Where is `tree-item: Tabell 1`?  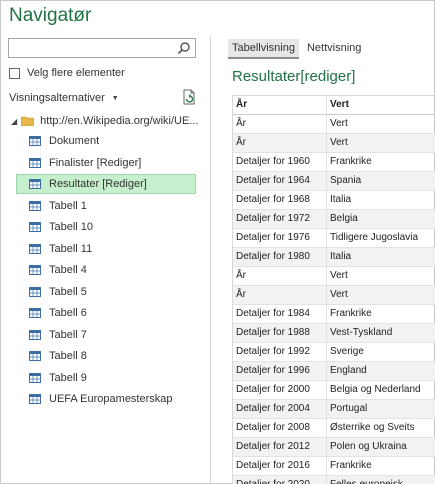
tree-item: Tabell 1 is located at coordinates (107, 206).